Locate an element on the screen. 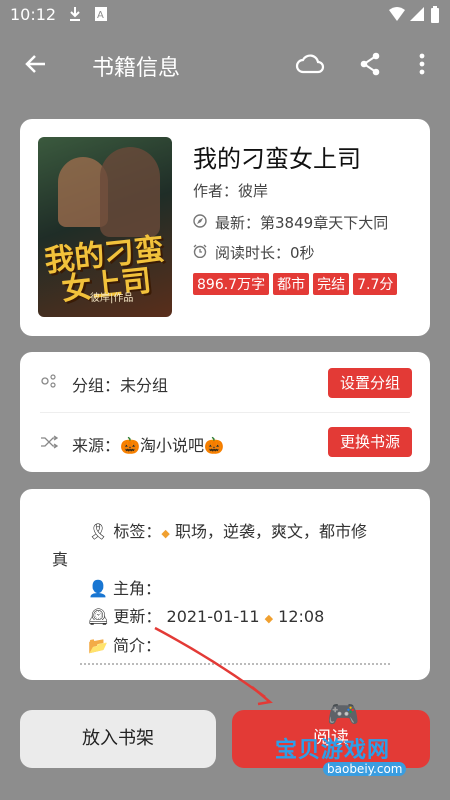  watermark-url: baobeiy.com is located at coordinates (365, 769).